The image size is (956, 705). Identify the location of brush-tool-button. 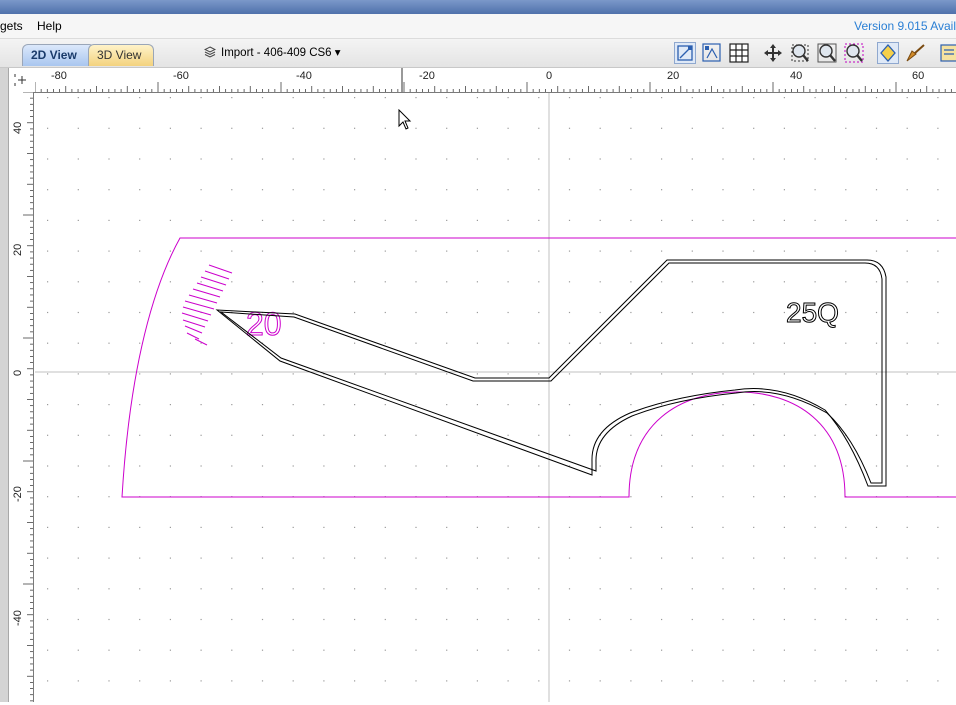
(915, 53).